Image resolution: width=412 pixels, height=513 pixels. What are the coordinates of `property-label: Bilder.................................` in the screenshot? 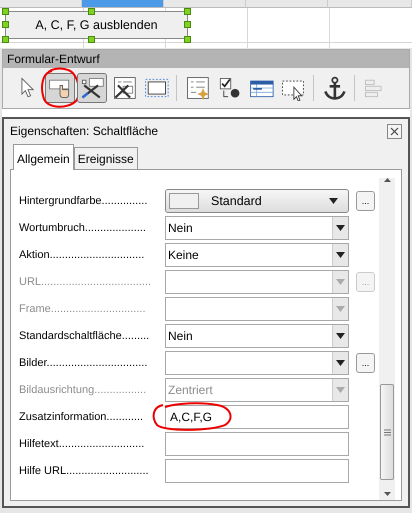 It's located at (83, 363).